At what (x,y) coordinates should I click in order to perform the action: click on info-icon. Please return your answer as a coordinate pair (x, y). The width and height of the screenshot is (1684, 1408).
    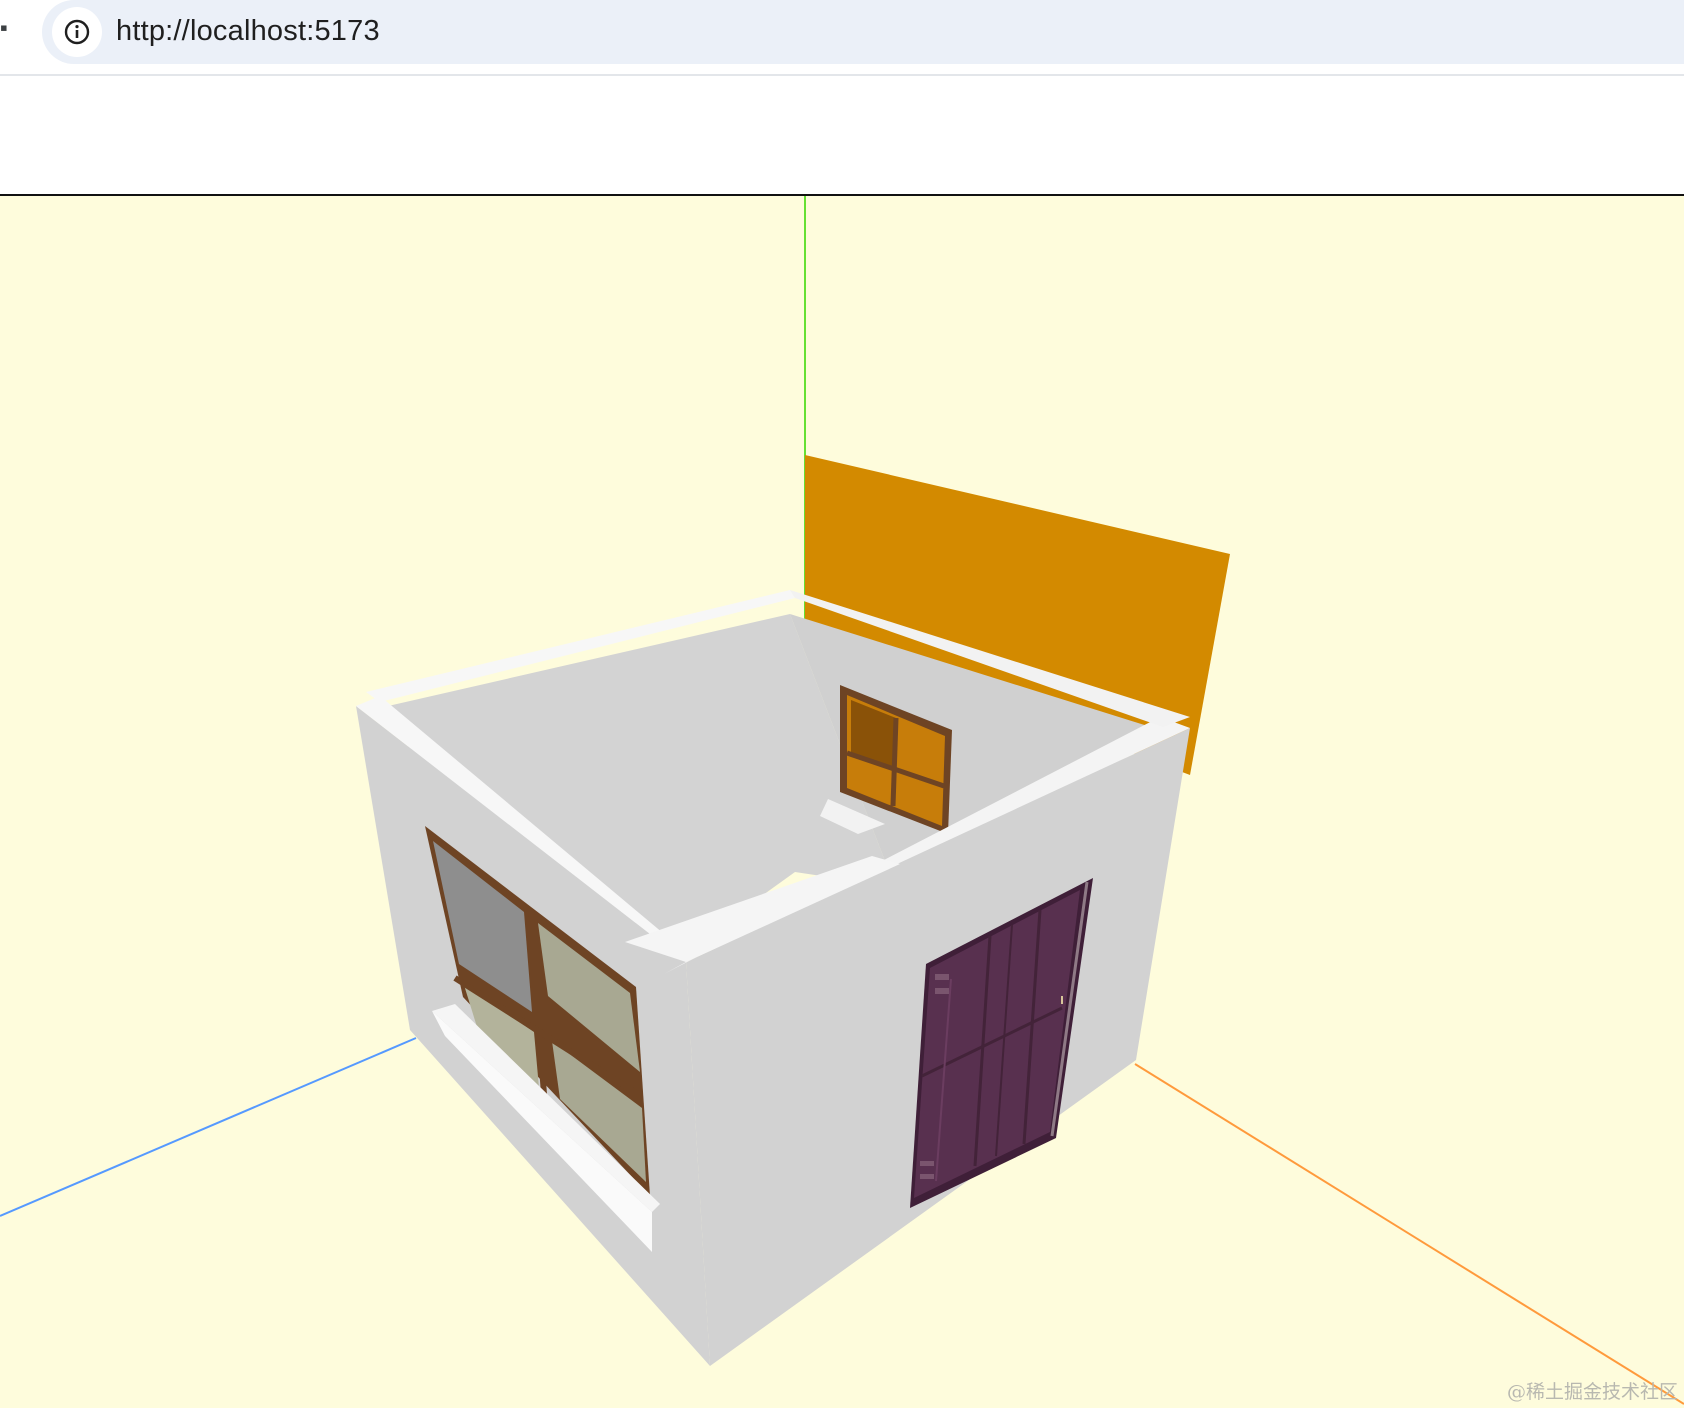
    Looking at the image, I should click on (77, 32).